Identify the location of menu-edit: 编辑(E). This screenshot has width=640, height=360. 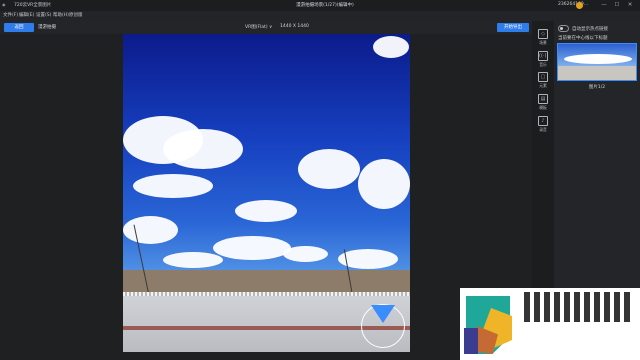
(26, 15).